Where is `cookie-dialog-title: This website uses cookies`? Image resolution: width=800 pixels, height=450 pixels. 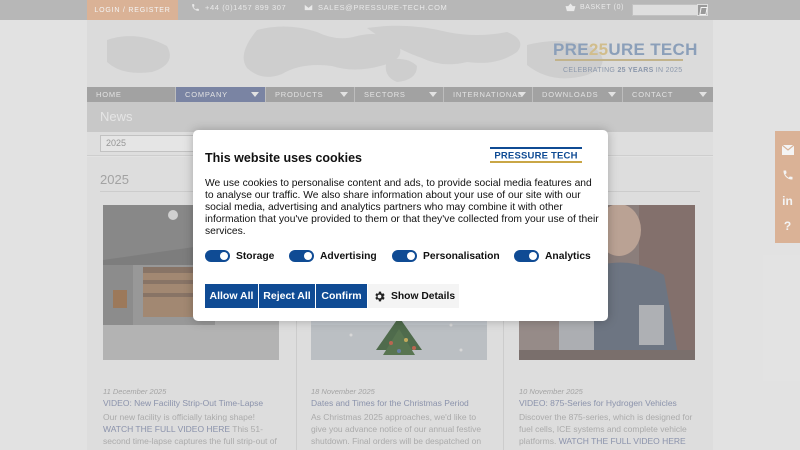 cookie-dialog-title: This website uses cookies is located at coordinates (284, 158).